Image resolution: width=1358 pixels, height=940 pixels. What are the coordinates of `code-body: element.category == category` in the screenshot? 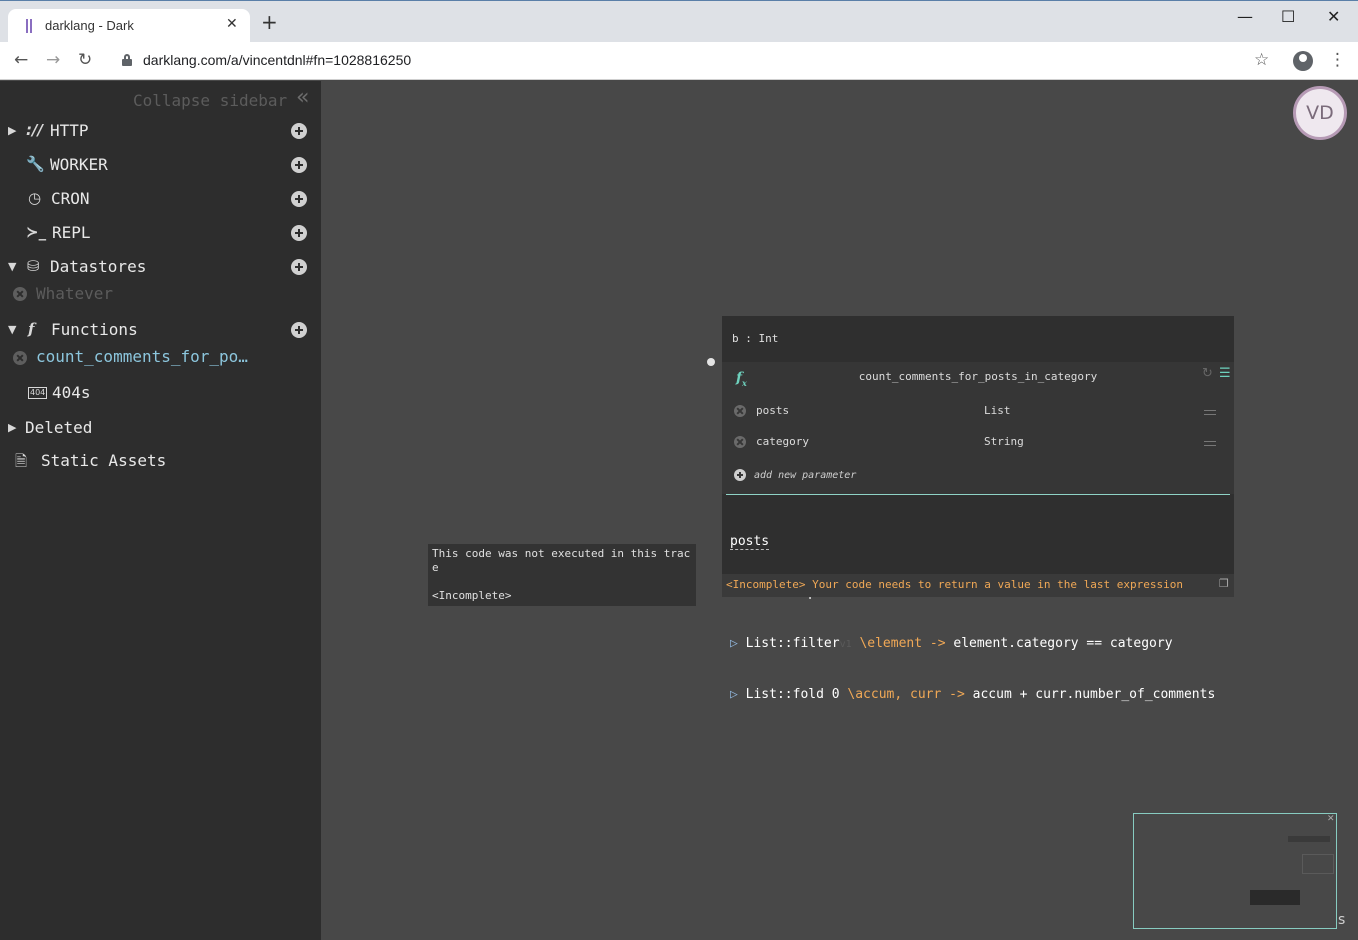 It's located at (1062, 643).